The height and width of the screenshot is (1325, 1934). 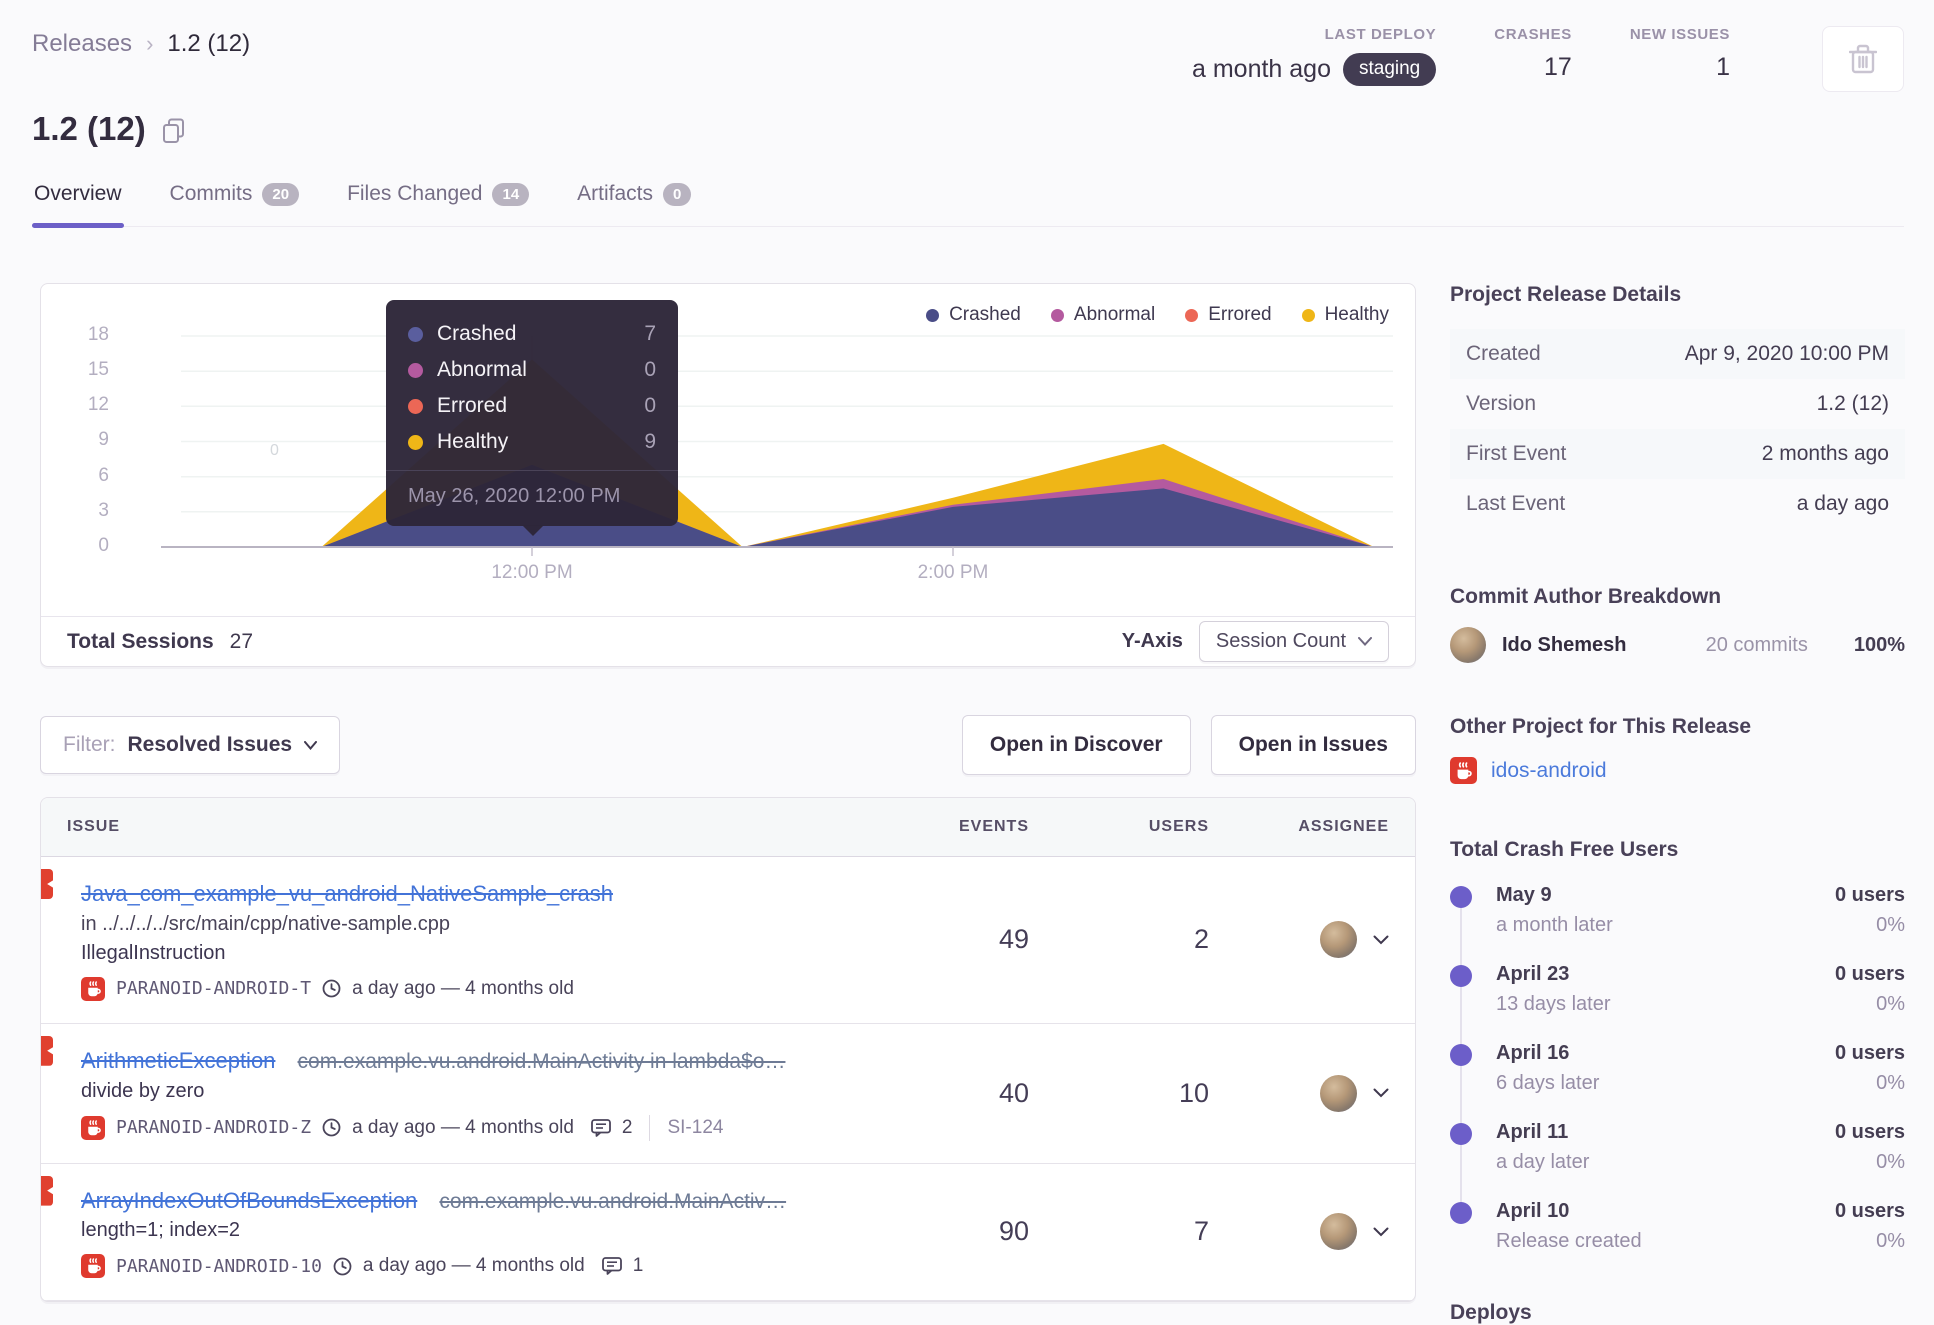 I want to click on detail-label: First Event, so click(x=1516, y=453).